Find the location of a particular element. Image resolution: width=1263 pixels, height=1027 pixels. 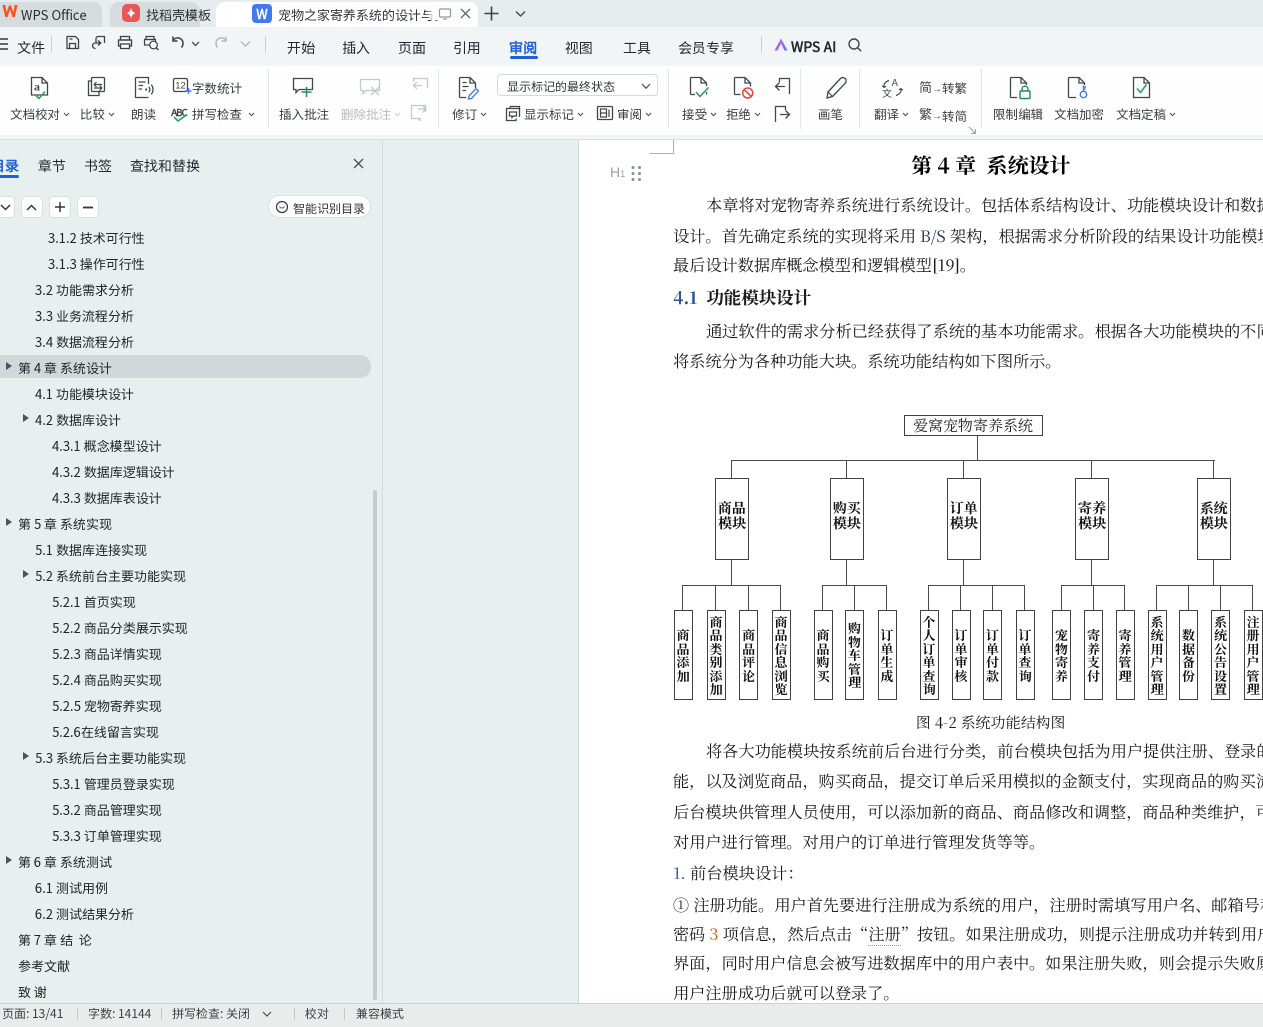

svg-text: a is located at coordinates (37, 87).